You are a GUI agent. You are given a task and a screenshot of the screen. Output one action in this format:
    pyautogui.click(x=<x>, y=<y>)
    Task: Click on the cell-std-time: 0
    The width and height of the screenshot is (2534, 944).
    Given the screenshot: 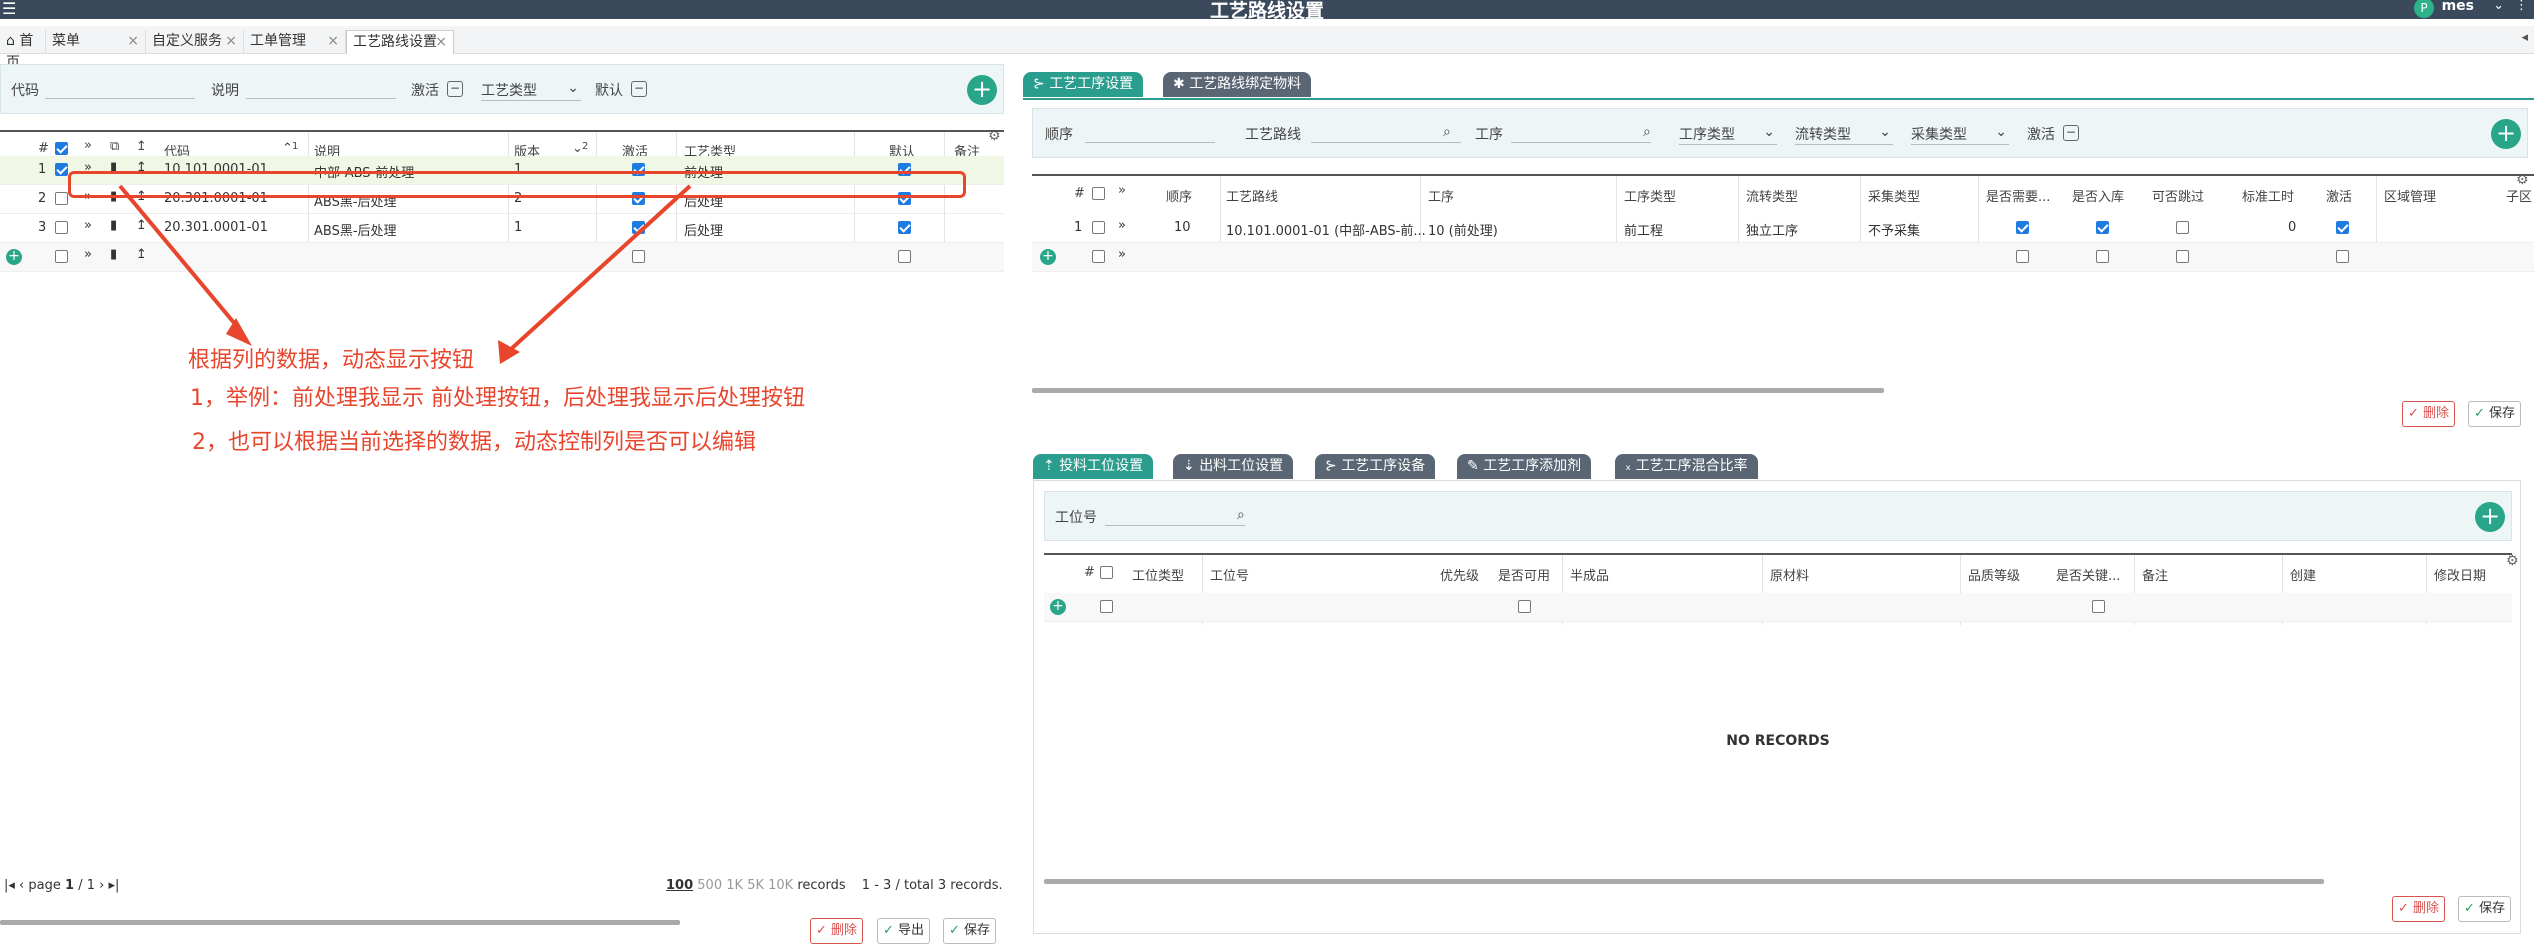 What is the action you would take?
    pyautogui.click(x=2292, y=227)
    